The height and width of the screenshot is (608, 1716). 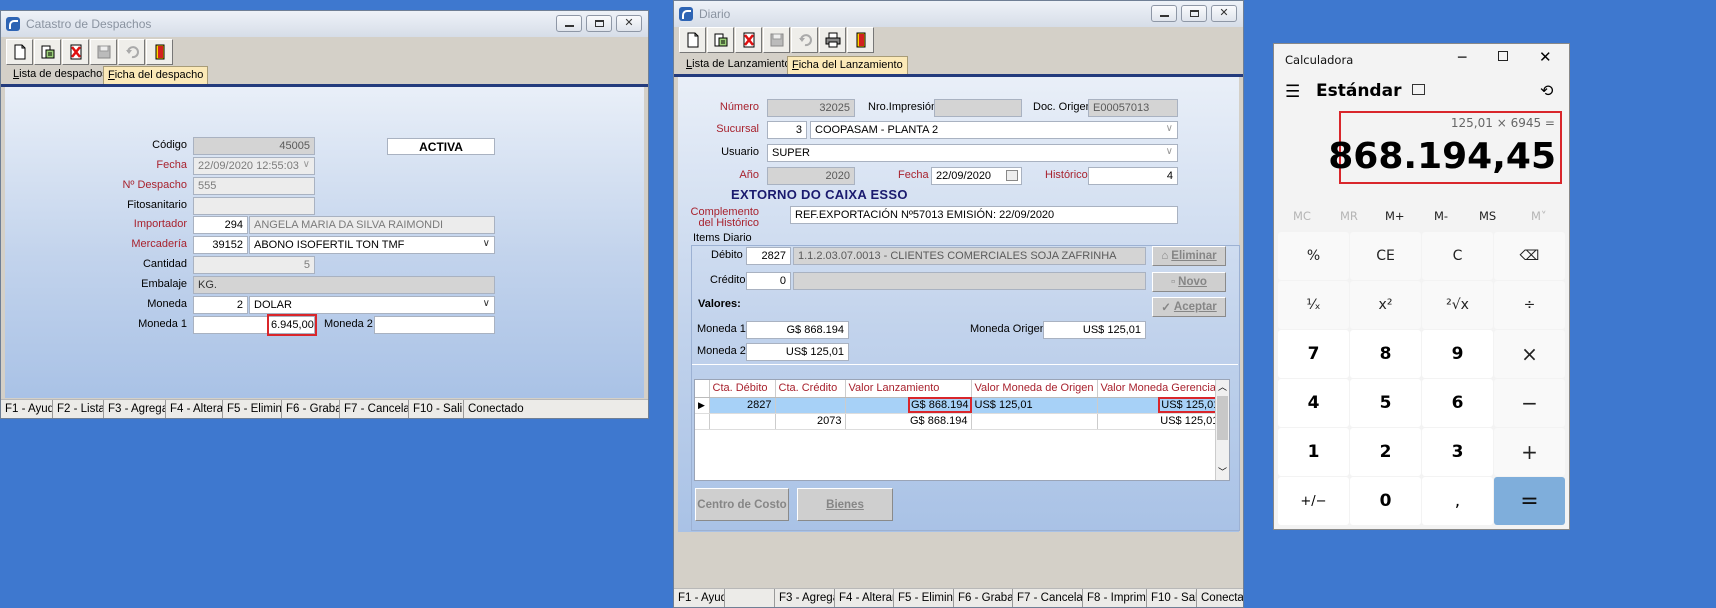 What do you see at coordinates (1189, 256) in the screenshot?
I see `eliminar-button: ⌂ Eliminar` at bounding box center [1189, 256].